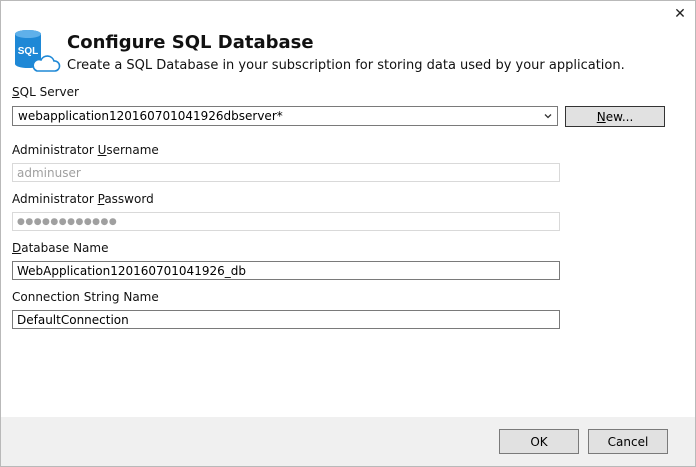 The height and width of the screenshot is (467, 696). I want to click on database-name-field: WebApplication120160701041926_db, so click(286, 270).